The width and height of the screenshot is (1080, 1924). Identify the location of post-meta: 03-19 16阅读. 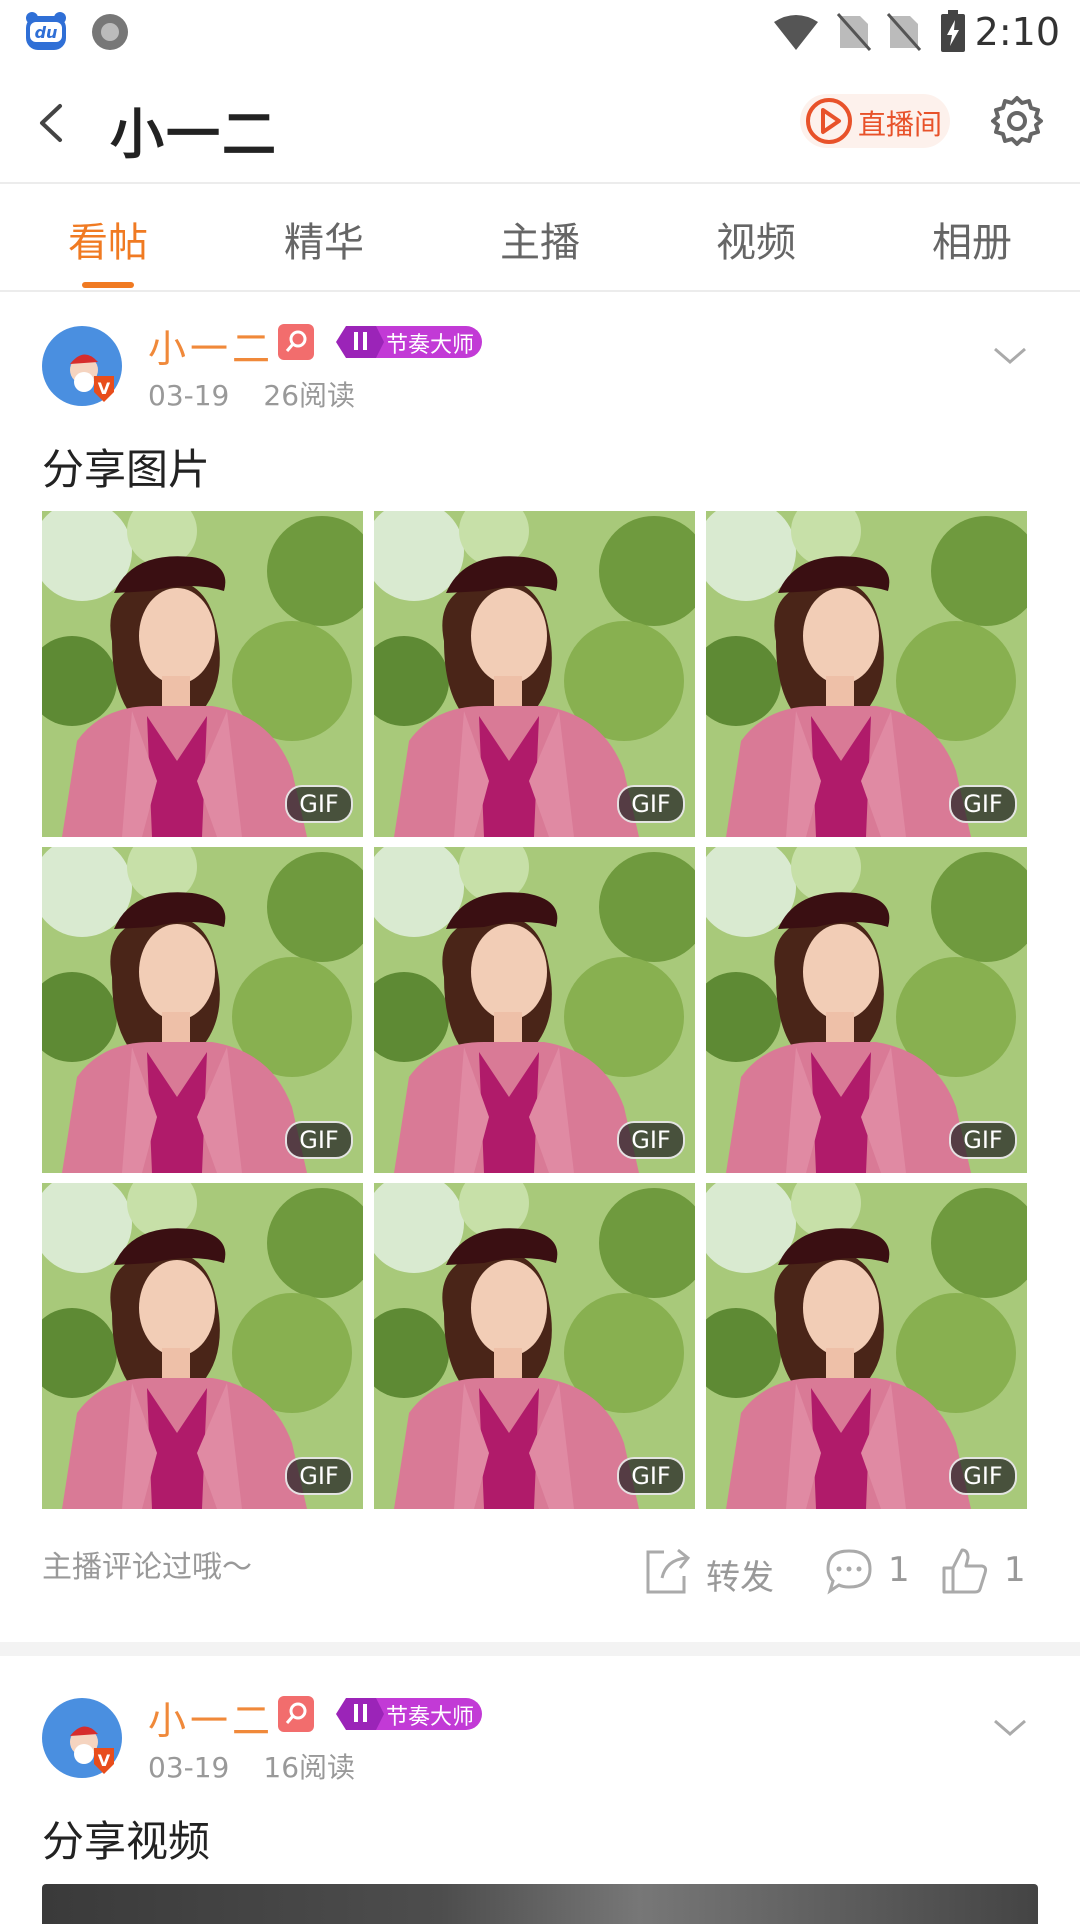
(268, 1766).